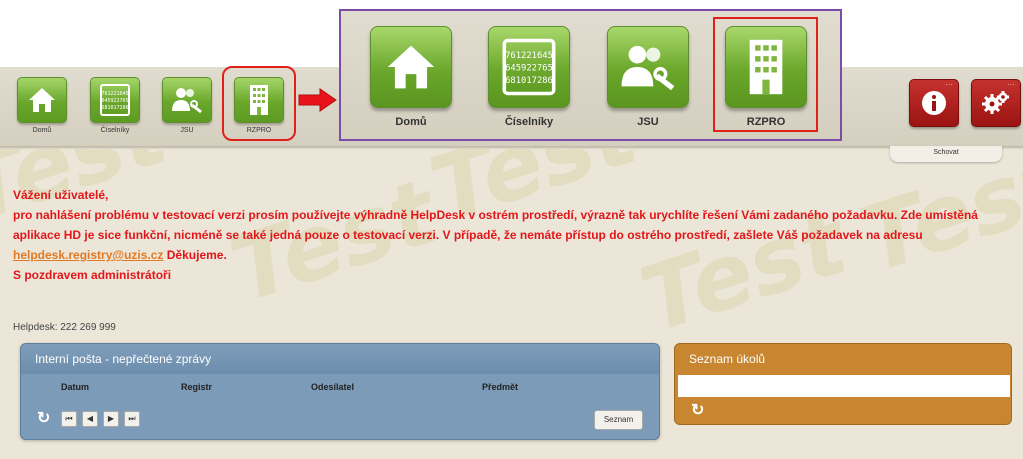 The width and height of the screenshot is (1023, 459). I want to click on mail-list-button: Seznam, so click(618, 420).